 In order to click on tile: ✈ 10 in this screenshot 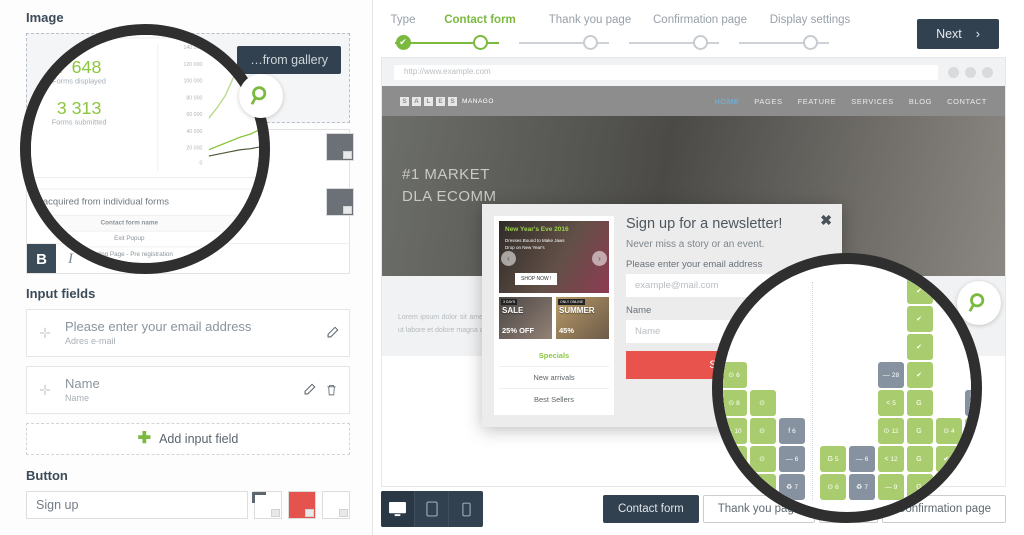, I will do `click(735, 431)`.